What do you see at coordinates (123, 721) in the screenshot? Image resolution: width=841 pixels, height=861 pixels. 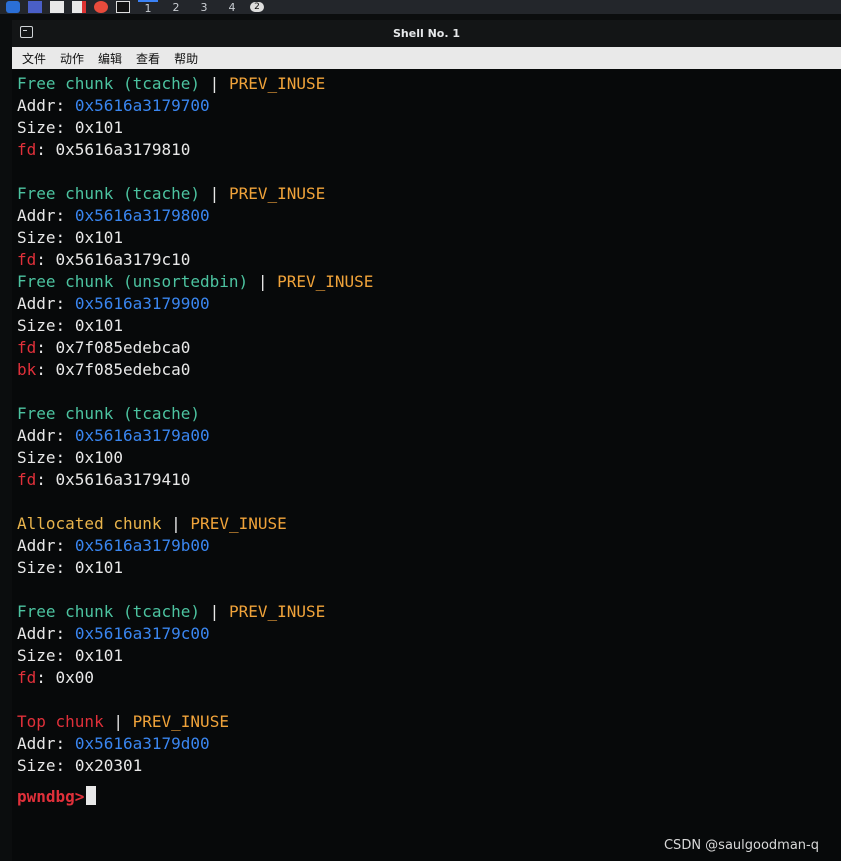 I see `chunk-header: Top chunk | PREV_INUSE` at bounding box center [123, 721].